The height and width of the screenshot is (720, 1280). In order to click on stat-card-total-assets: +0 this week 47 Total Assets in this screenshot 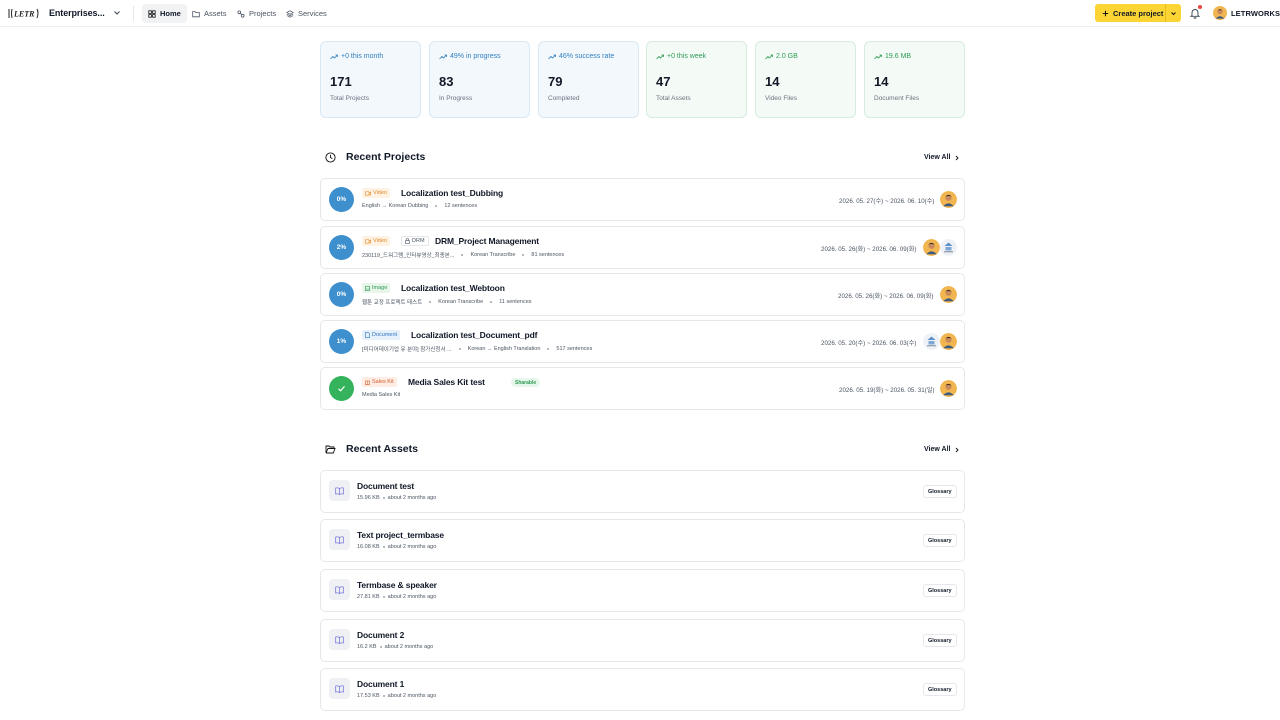, I will do `click(696, 79)`.